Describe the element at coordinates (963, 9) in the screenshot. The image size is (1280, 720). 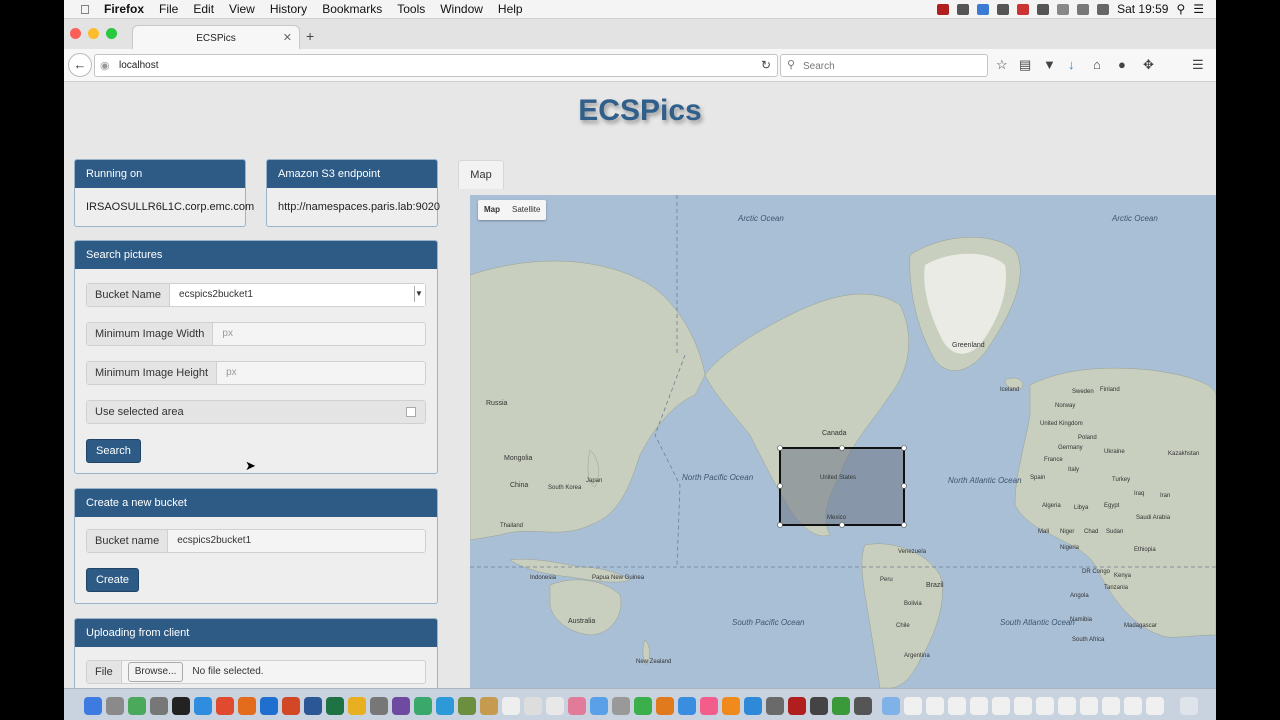
I see `evernote-icon` at that location.